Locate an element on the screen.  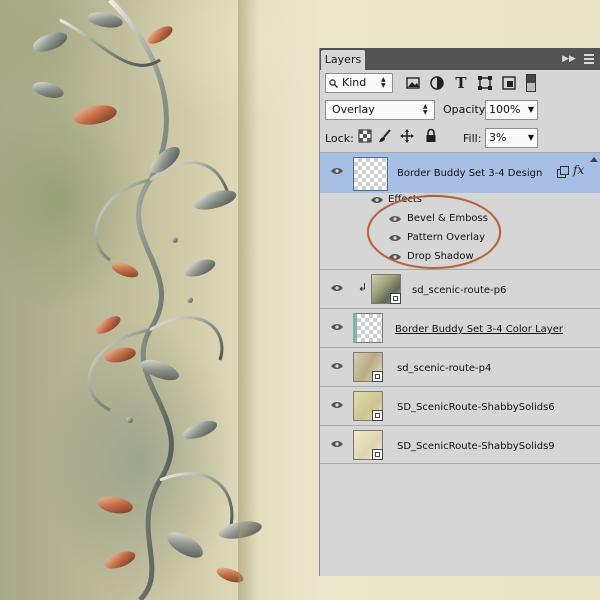
lock-position-icon is located at coordinates (407, 136).